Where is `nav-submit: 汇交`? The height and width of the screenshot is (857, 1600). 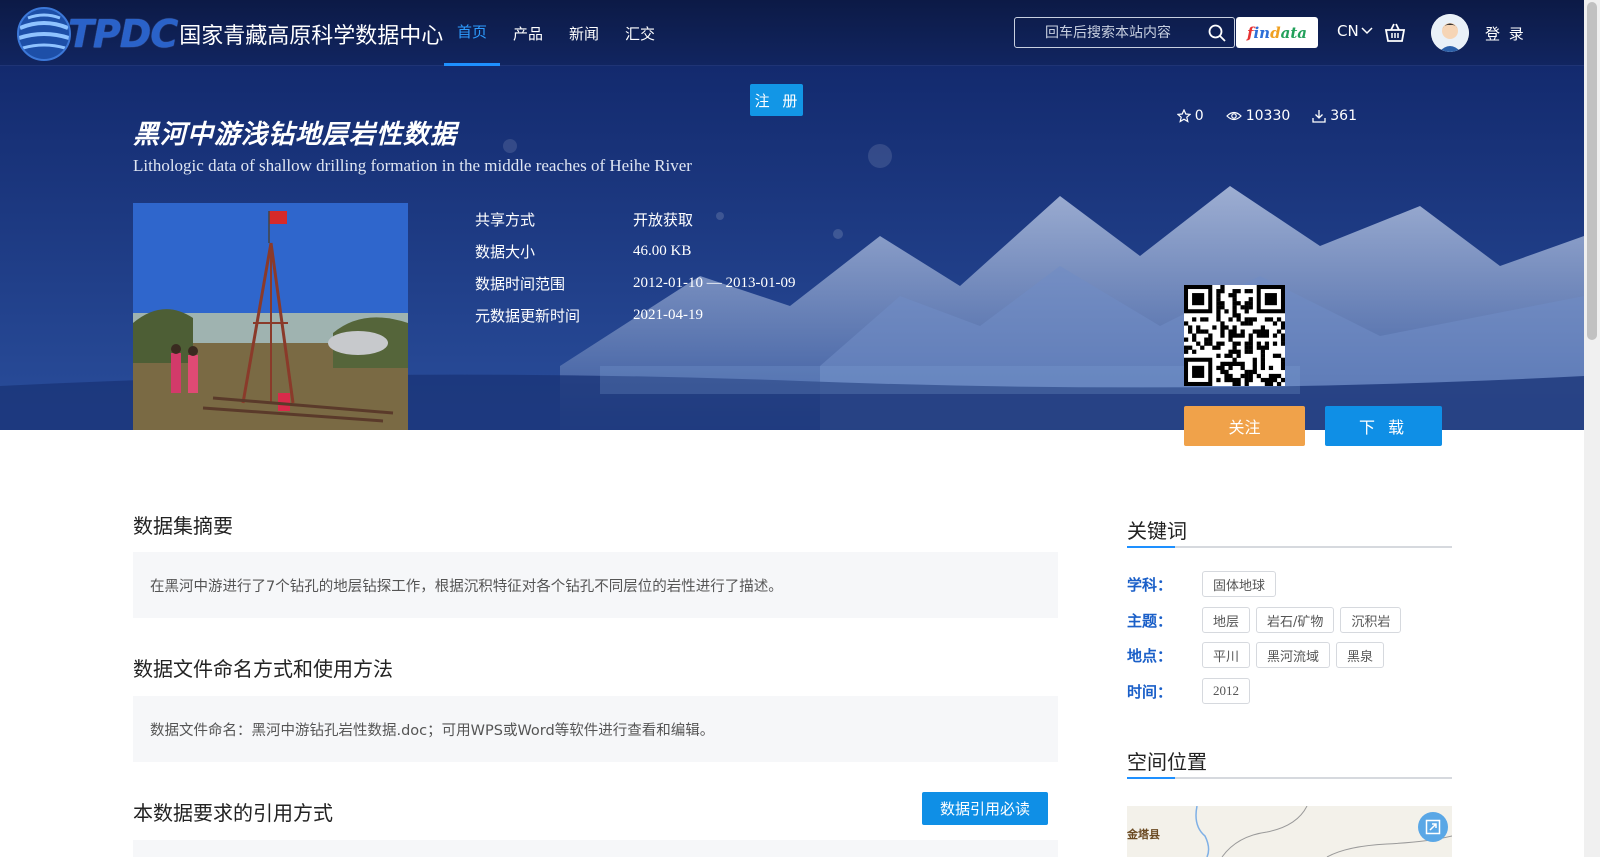 nav-submit: 汇交 is located at coordinates (640, 33).